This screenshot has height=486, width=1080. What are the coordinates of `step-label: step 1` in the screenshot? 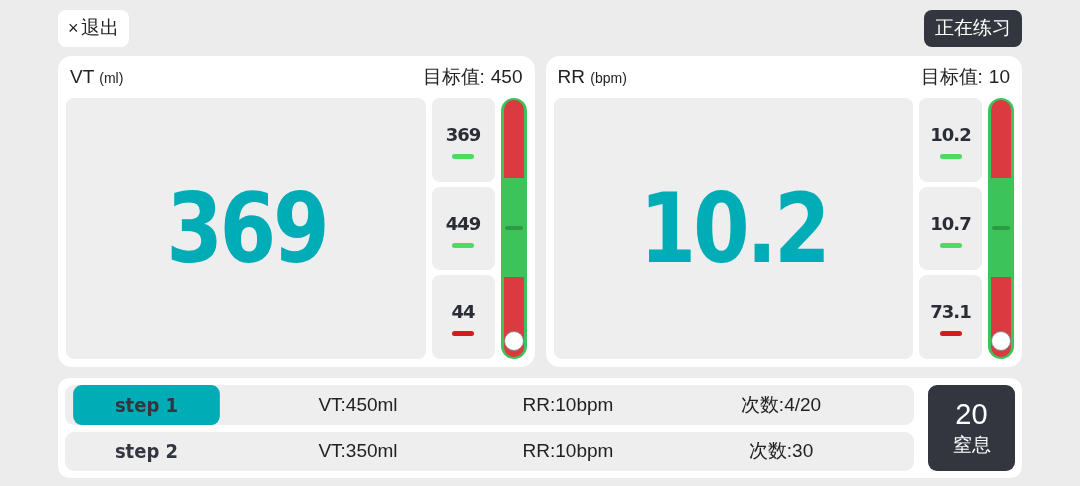 It's located at (146, 405).